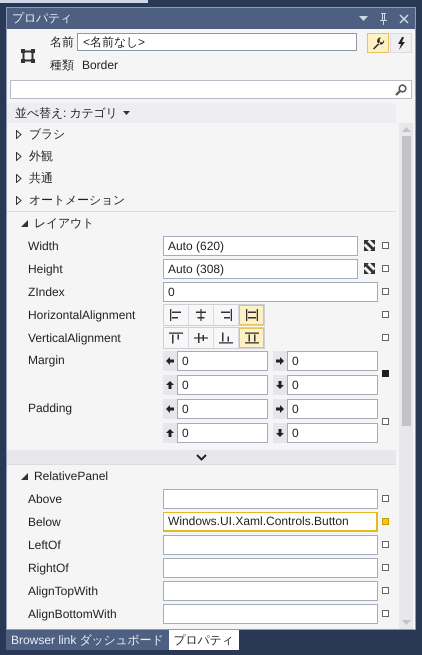 This screenshot has height=655, width=422. What do you see at coordinates (82, 315) in the screenshot?
I see `property-name: HorizontalAlignment` at bounding box center [82, 315].